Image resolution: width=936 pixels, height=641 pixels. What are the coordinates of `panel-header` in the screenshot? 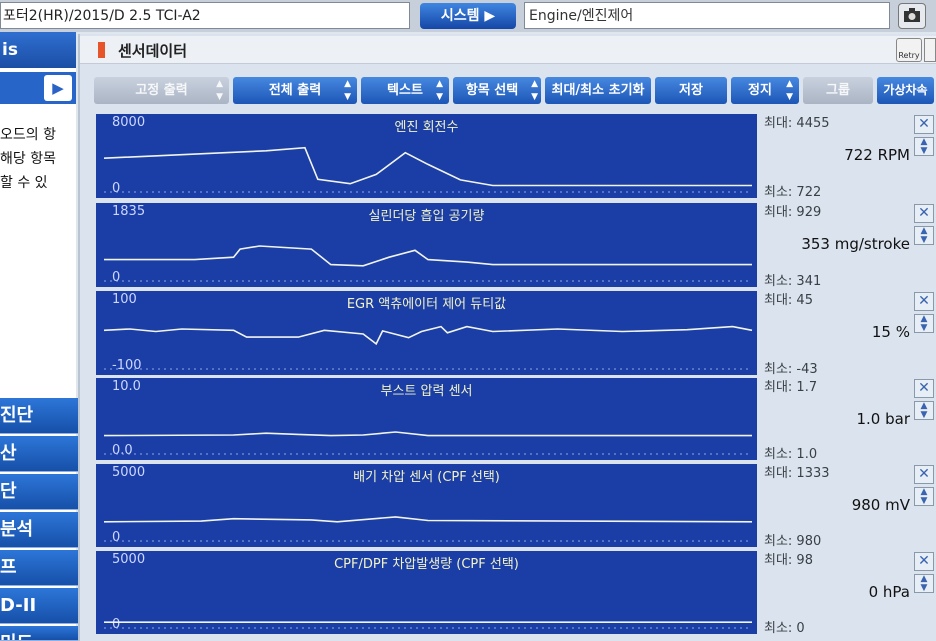 It's located at (508, 50).